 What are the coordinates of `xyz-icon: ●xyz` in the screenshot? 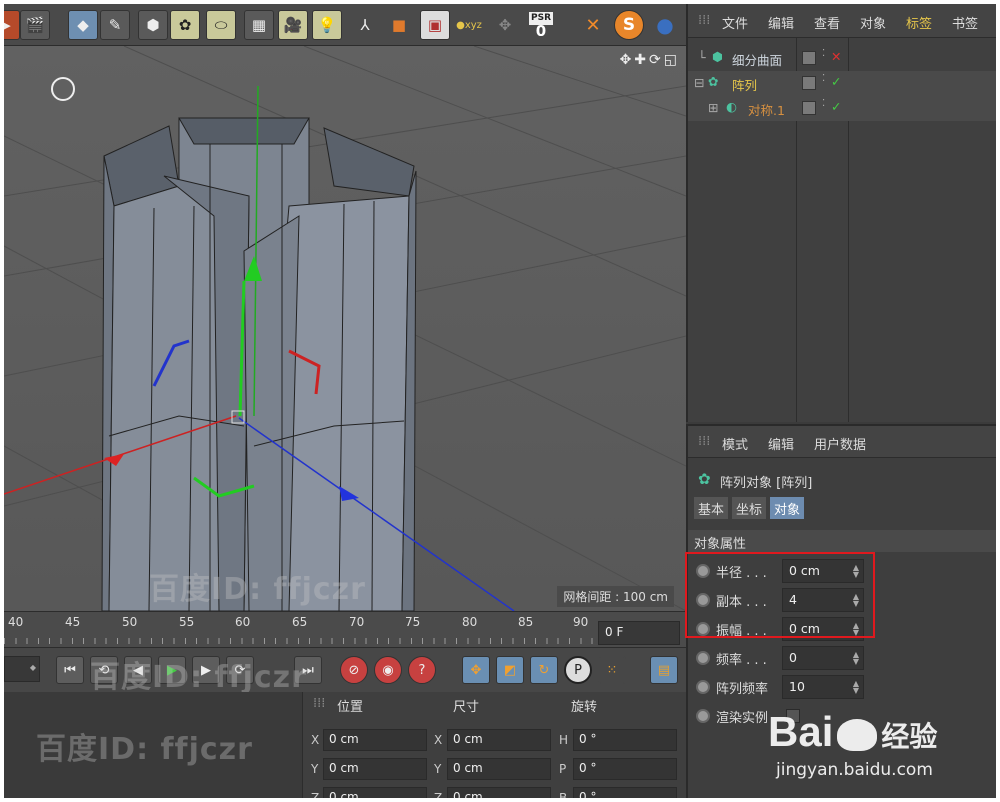 It's located at (469, 25).